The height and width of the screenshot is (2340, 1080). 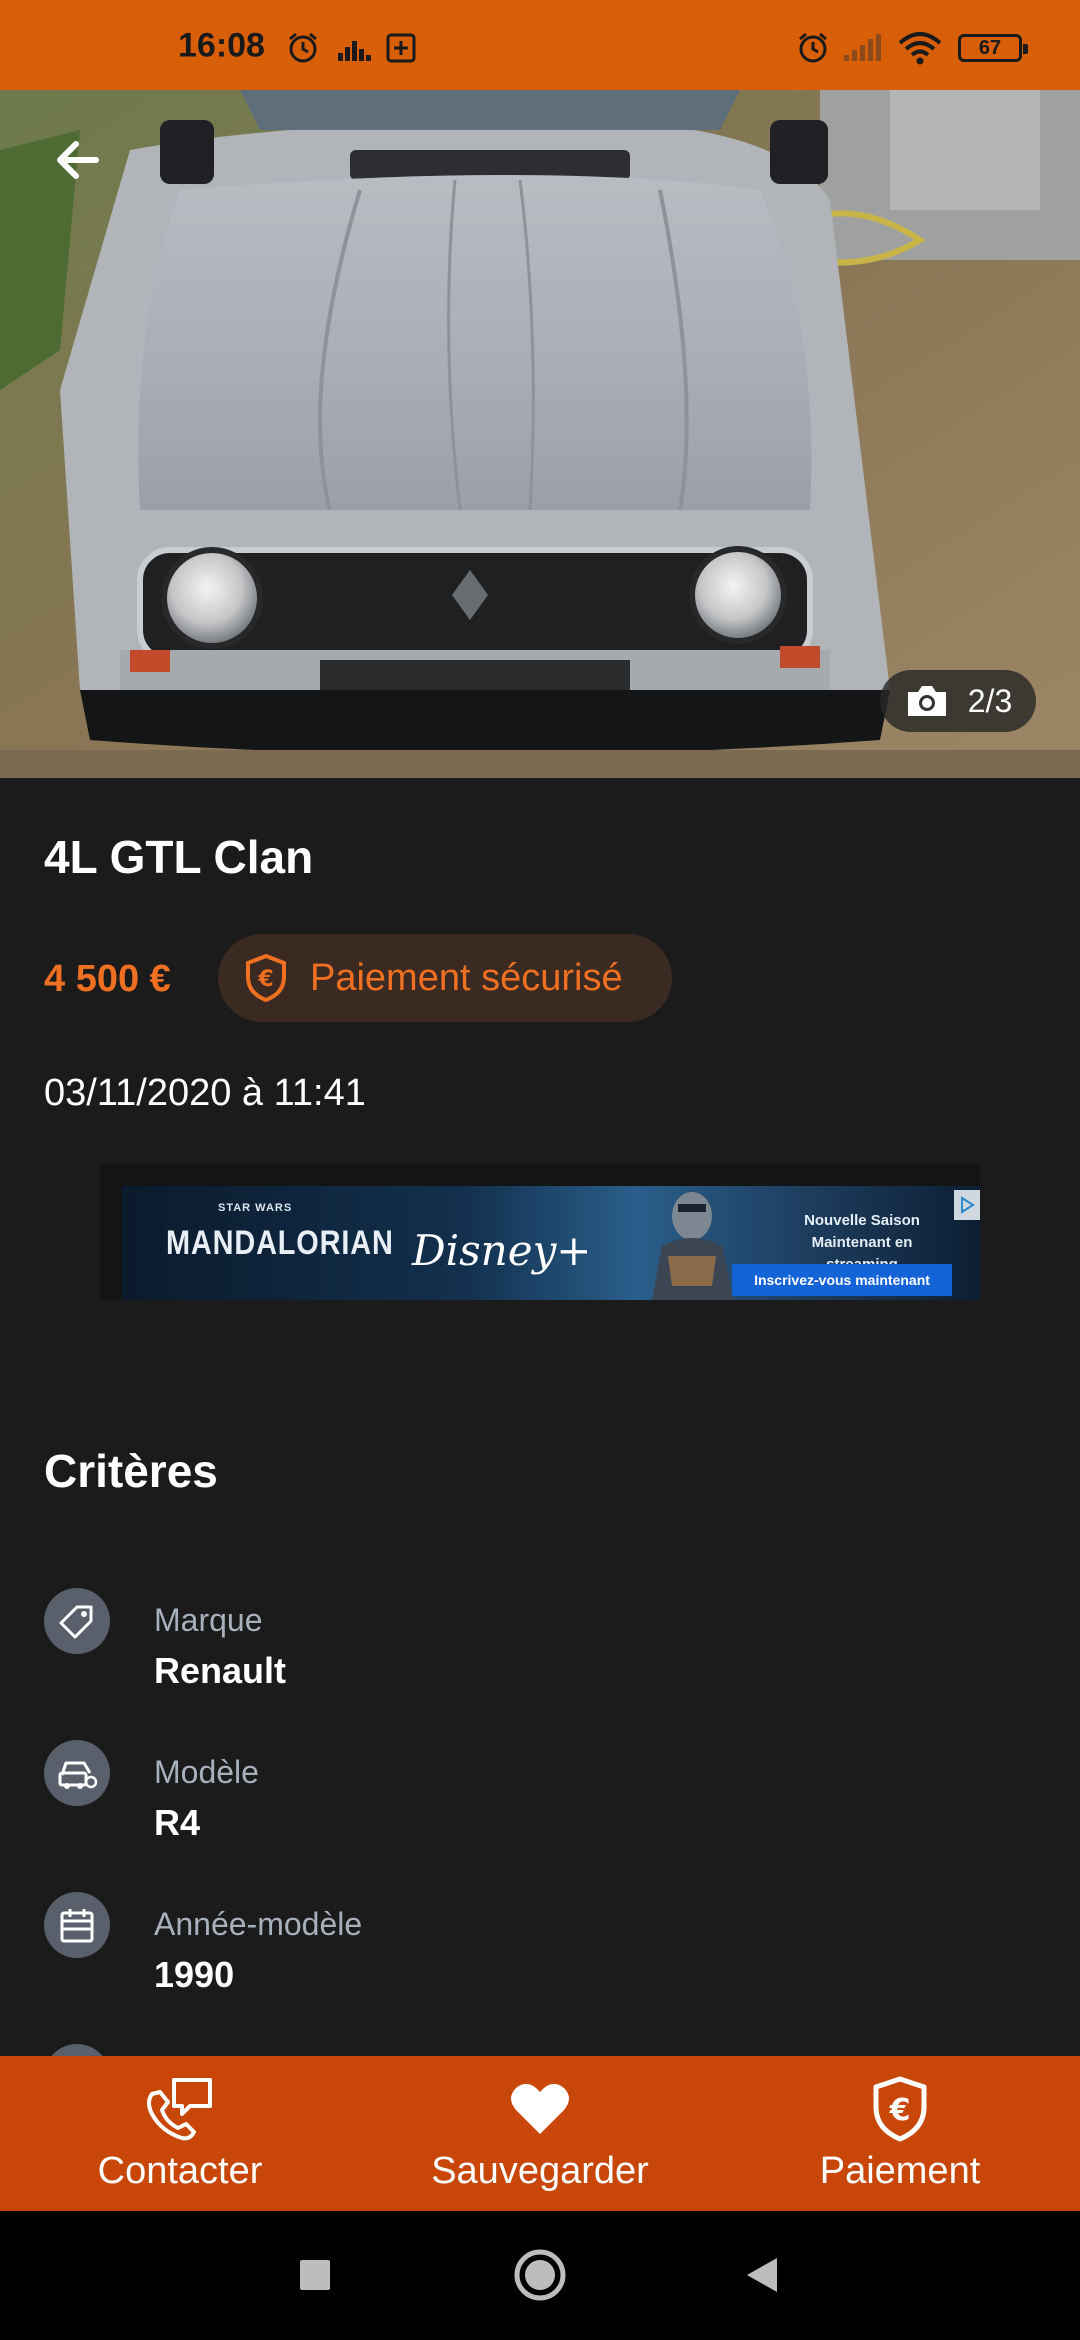 I want to click on camera-icon, so click(x=926, y=701).